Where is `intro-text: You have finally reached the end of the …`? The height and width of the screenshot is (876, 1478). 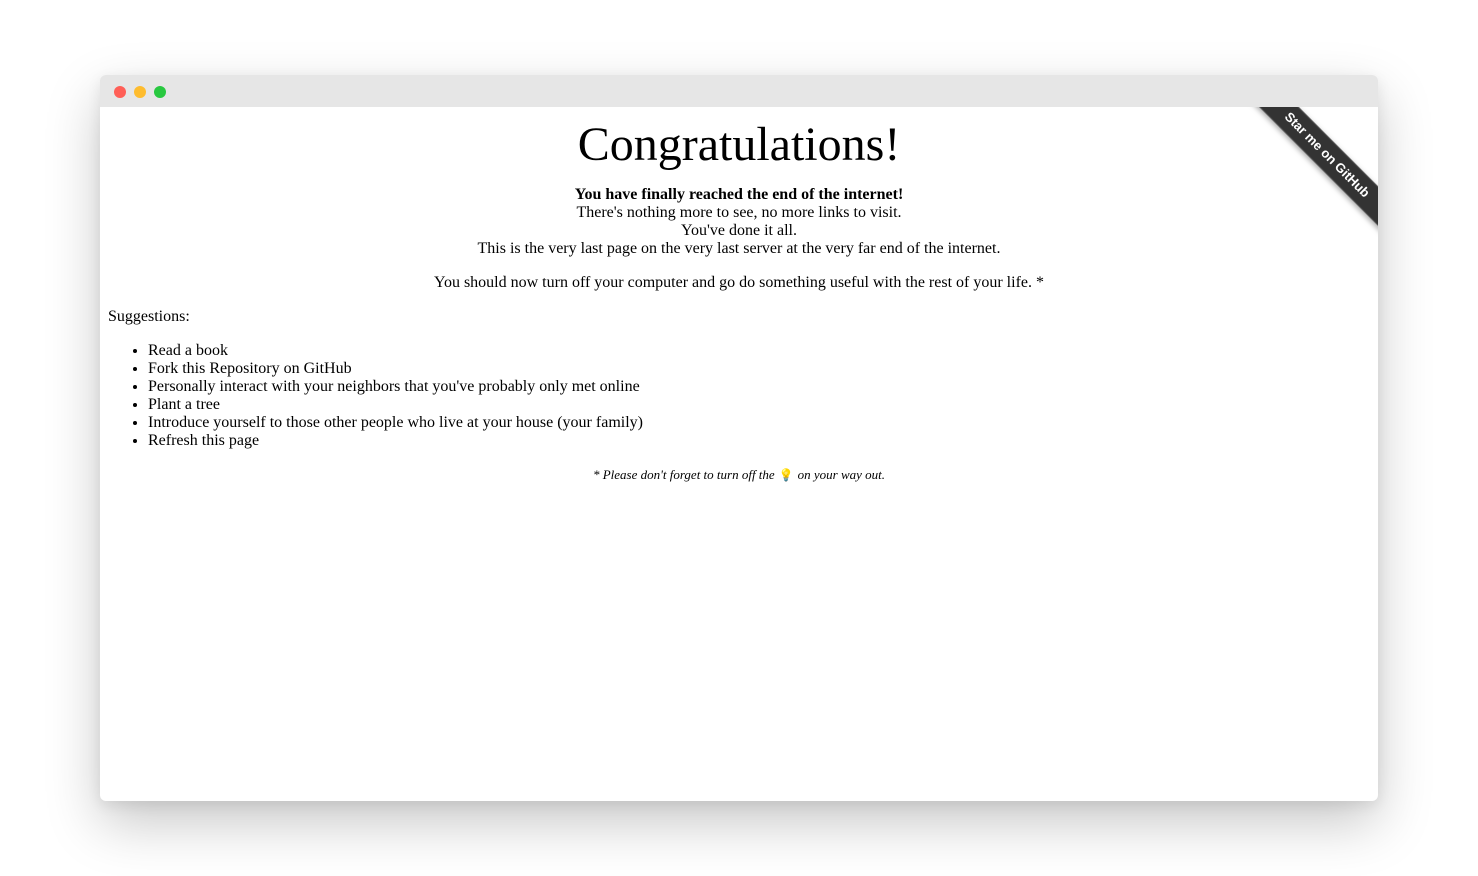 intro-text: You have finally reached the end of the … is located at coordinates (739, 222).